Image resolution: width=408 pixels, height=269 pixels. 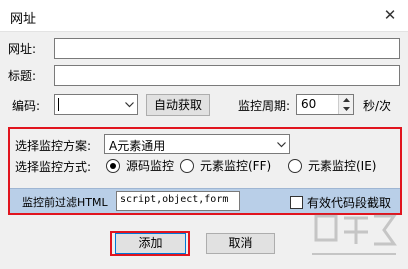 I want to click on mode-option-label: 元素监控(IE), so click(x=342, y=166).